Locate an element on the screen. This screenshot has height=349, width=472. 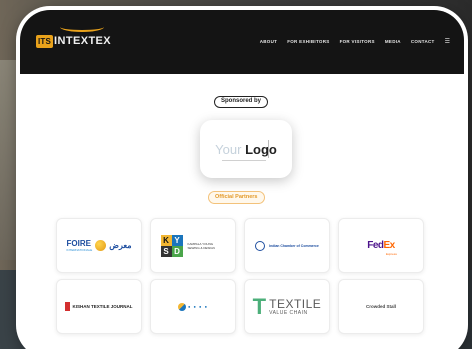
site-logo: ITS INTEXTEX is located at coordinates (73, 41).